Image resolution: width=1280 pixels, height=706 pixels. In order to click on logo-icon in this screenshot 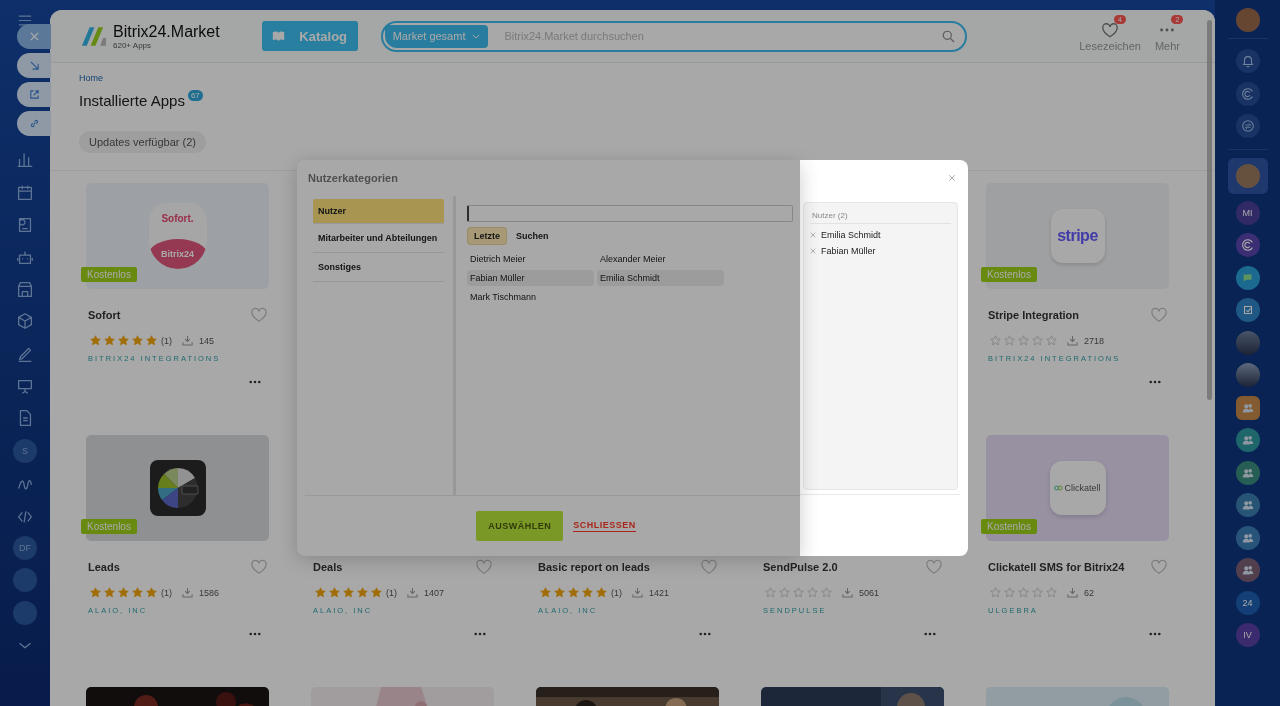, I will do `click(93, 36)`.